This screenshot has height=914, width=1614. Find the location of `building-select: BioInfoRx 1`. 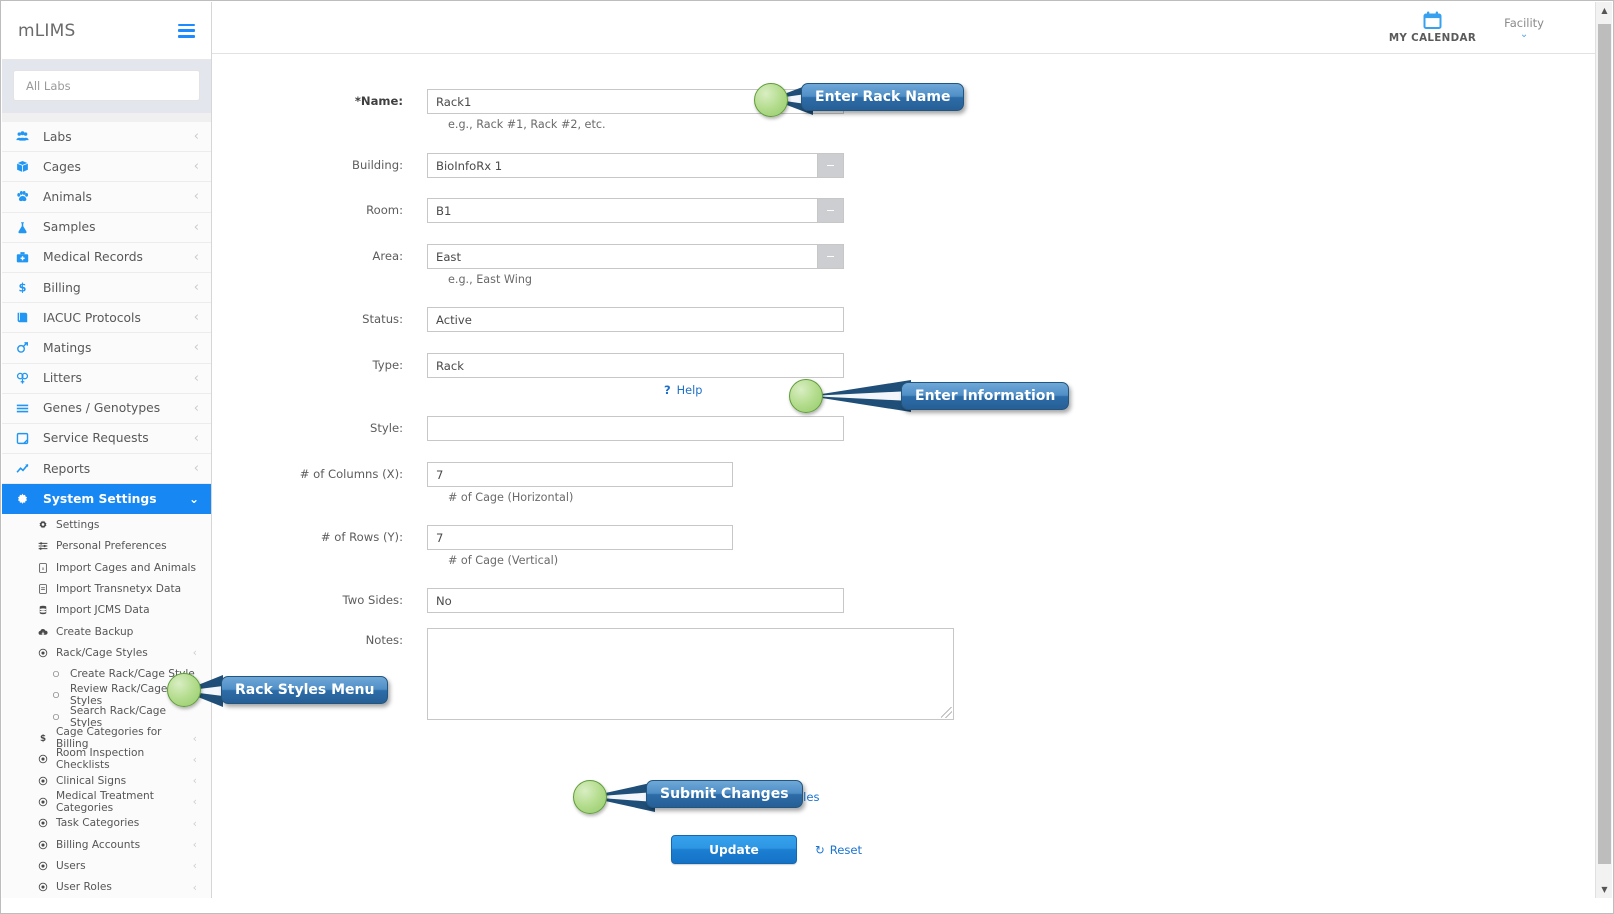

building-select: BioInfoRx 1 is located at coordinates (635, 165).